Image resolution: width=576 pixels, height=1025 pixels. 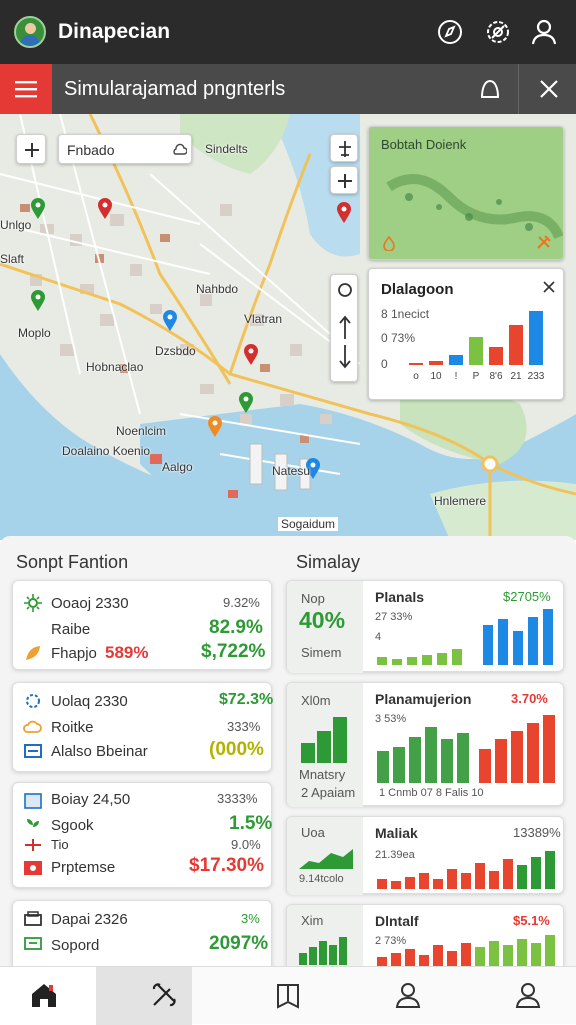 I want to click on cross-icon, so click(x=33, y=845).